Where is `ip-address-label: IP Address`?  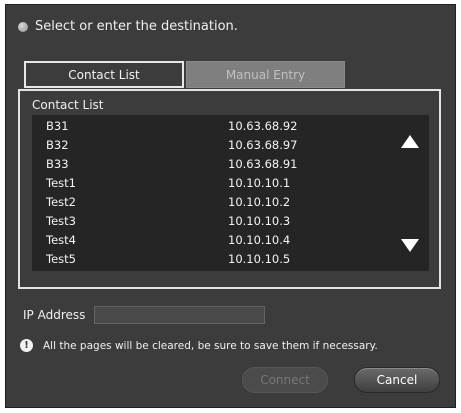 ip-address-label: IP Address is located at coordinates (54, 315).